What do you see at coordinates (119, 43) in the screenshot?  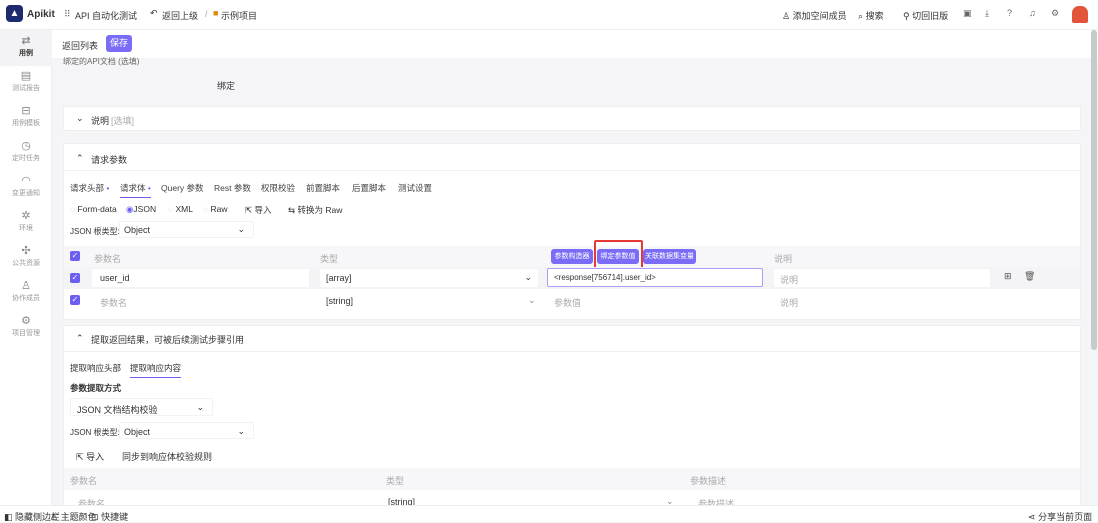 I see `save-button: 保存` at bounding box center [119, 43].